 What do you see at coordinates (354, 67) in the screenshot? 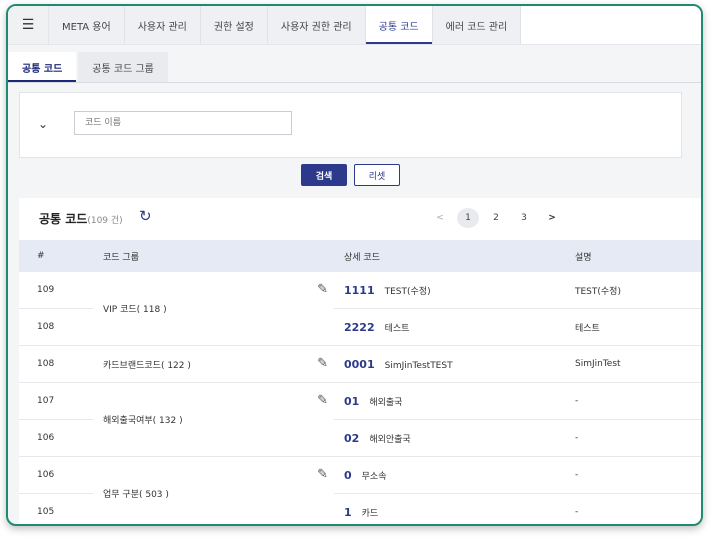
I see `sub-tab-bar: 공통 코드 공통 코드 그룹` at bounding box center [354, 67].